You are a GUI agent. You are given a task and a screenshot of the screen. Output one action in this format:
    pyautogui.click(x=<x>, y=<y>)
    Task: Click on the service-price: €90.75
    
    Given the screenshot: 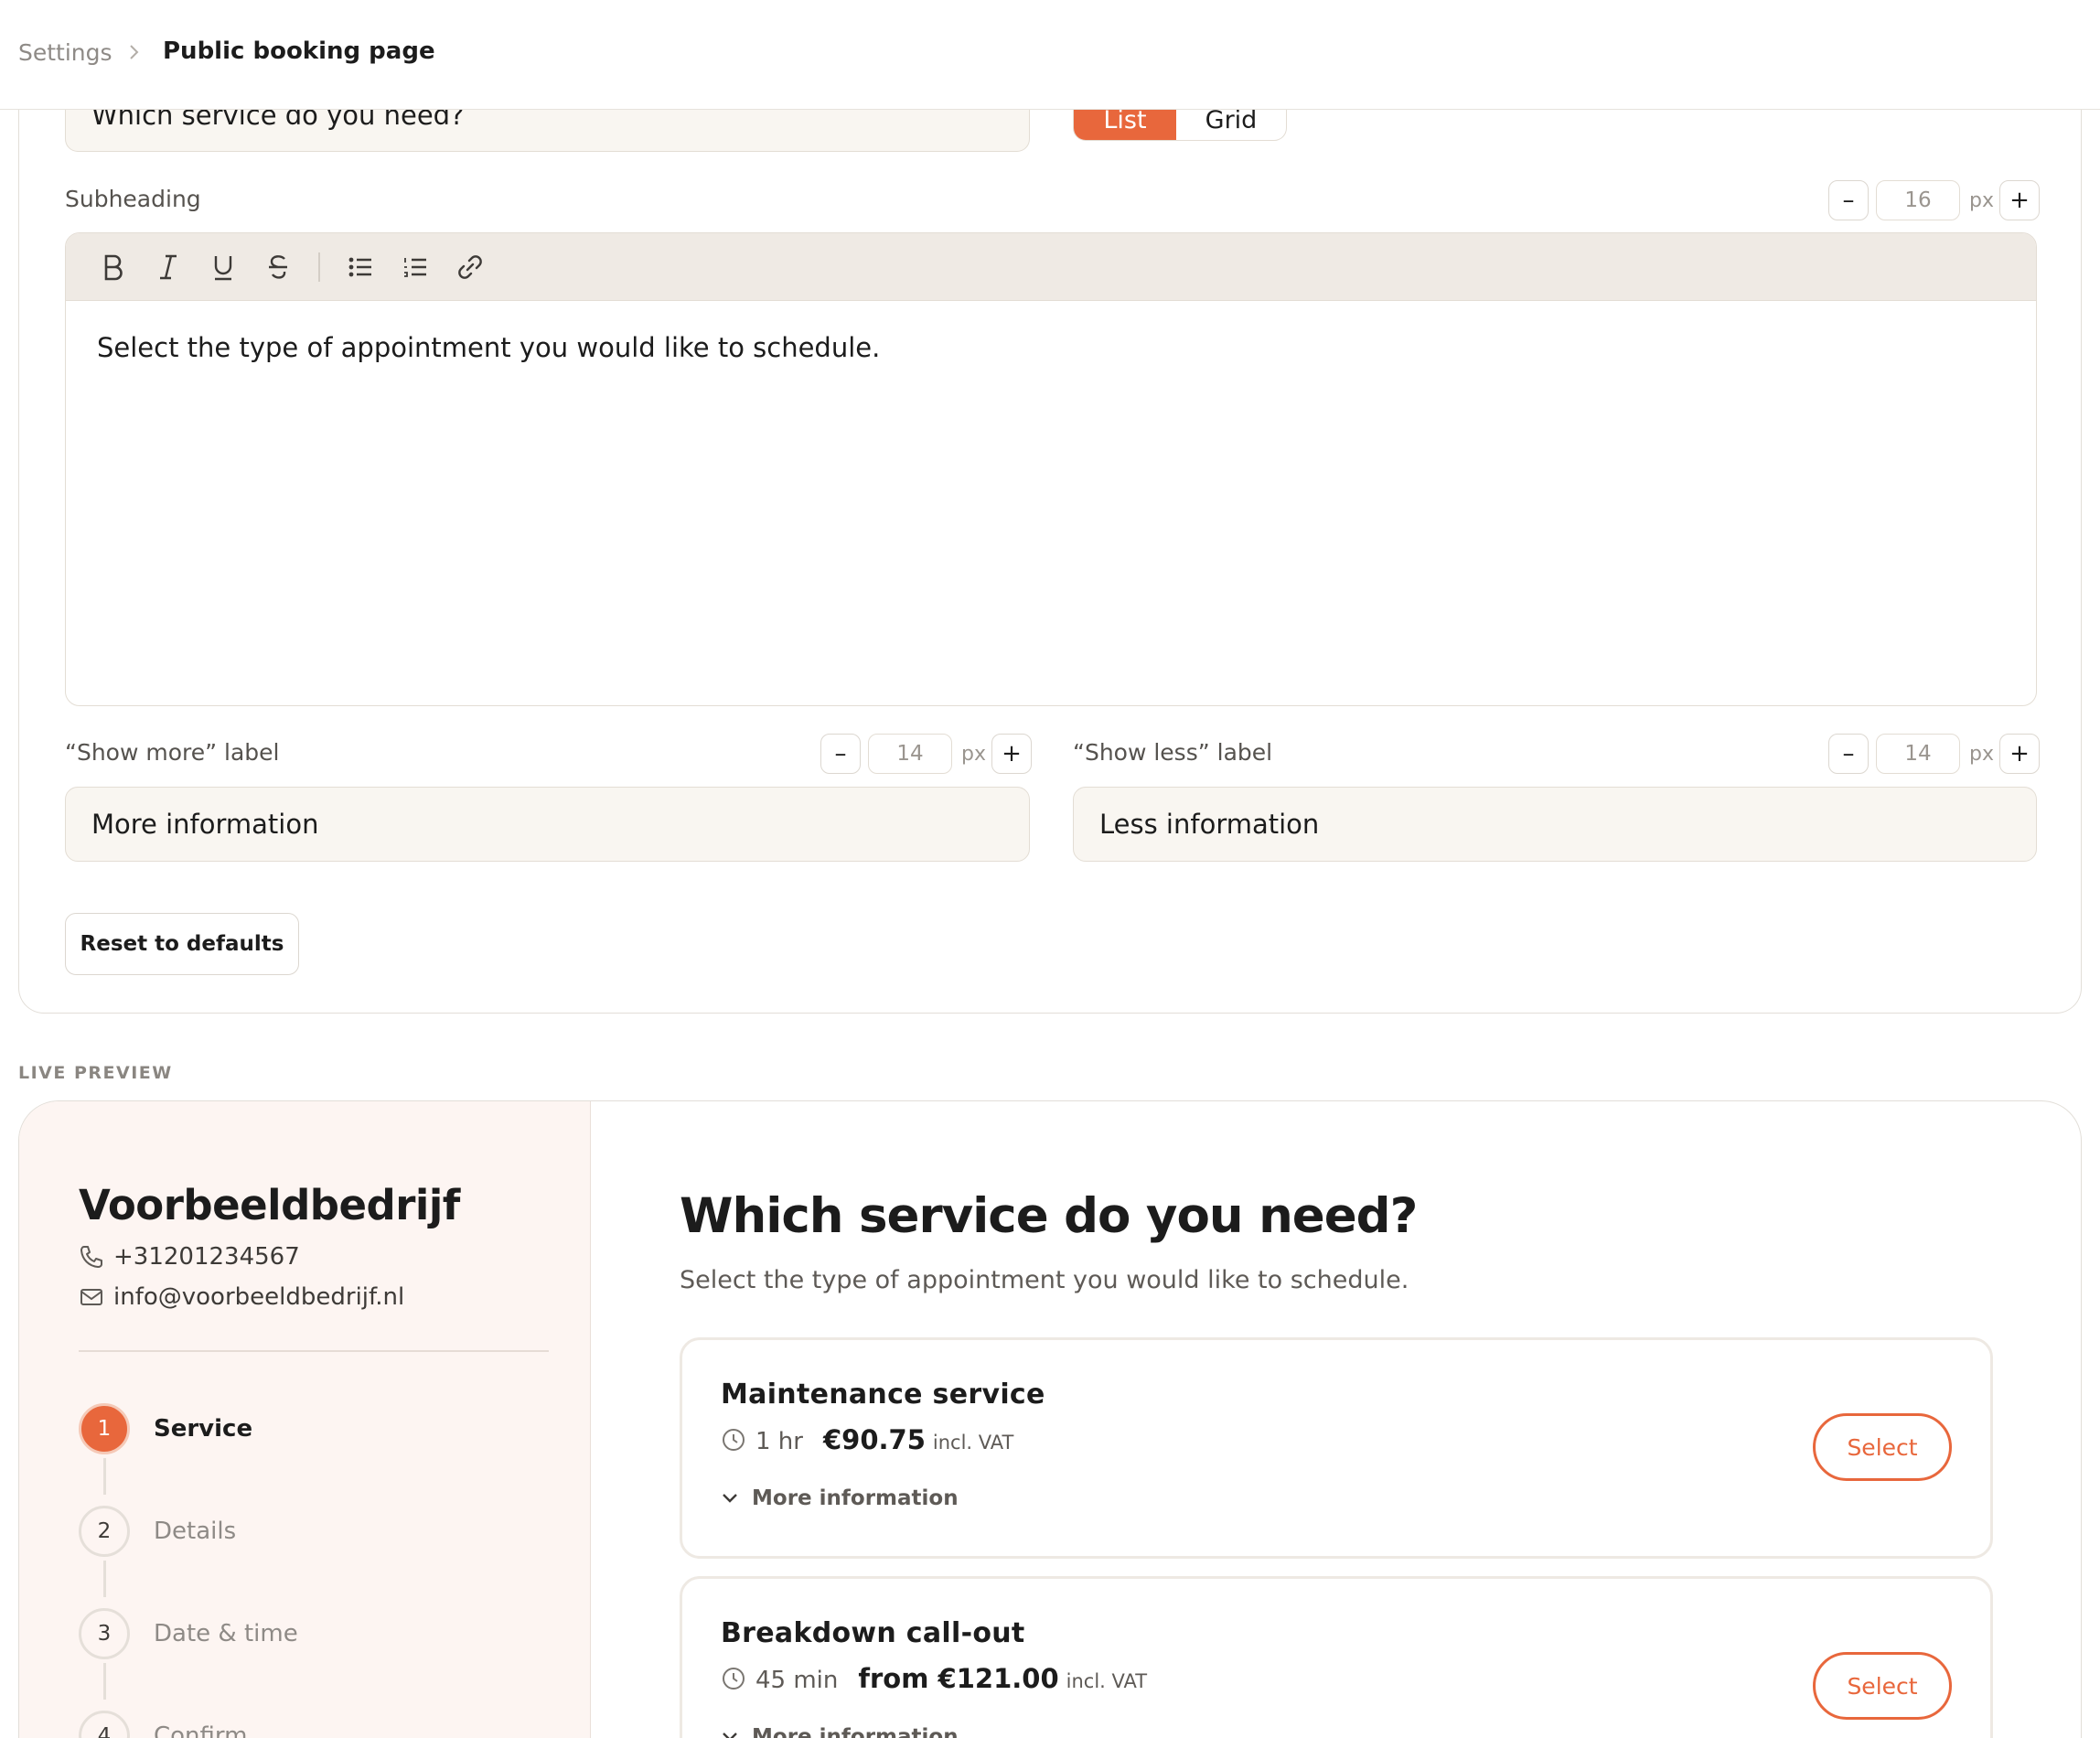 What is the action you would take?
    pyautogui.click(x=874, y=1440)
    